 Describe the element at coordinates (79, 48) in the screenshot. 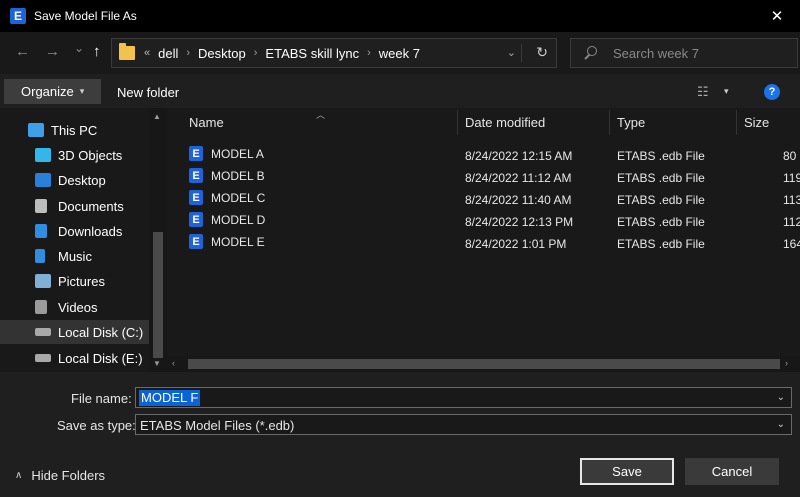

I see `recent-locations-icon: ⌄` at that location.